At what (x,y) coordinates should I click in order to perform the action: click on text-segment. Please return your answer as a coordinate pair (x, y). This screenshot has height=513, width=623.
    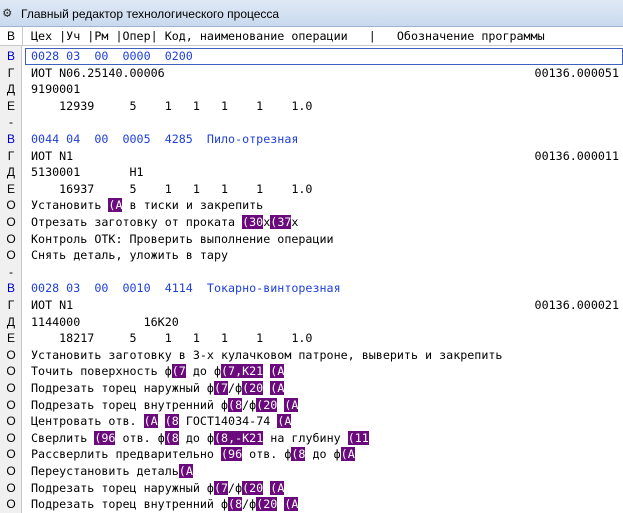
    Looking at the image, I should click on (161, 421).